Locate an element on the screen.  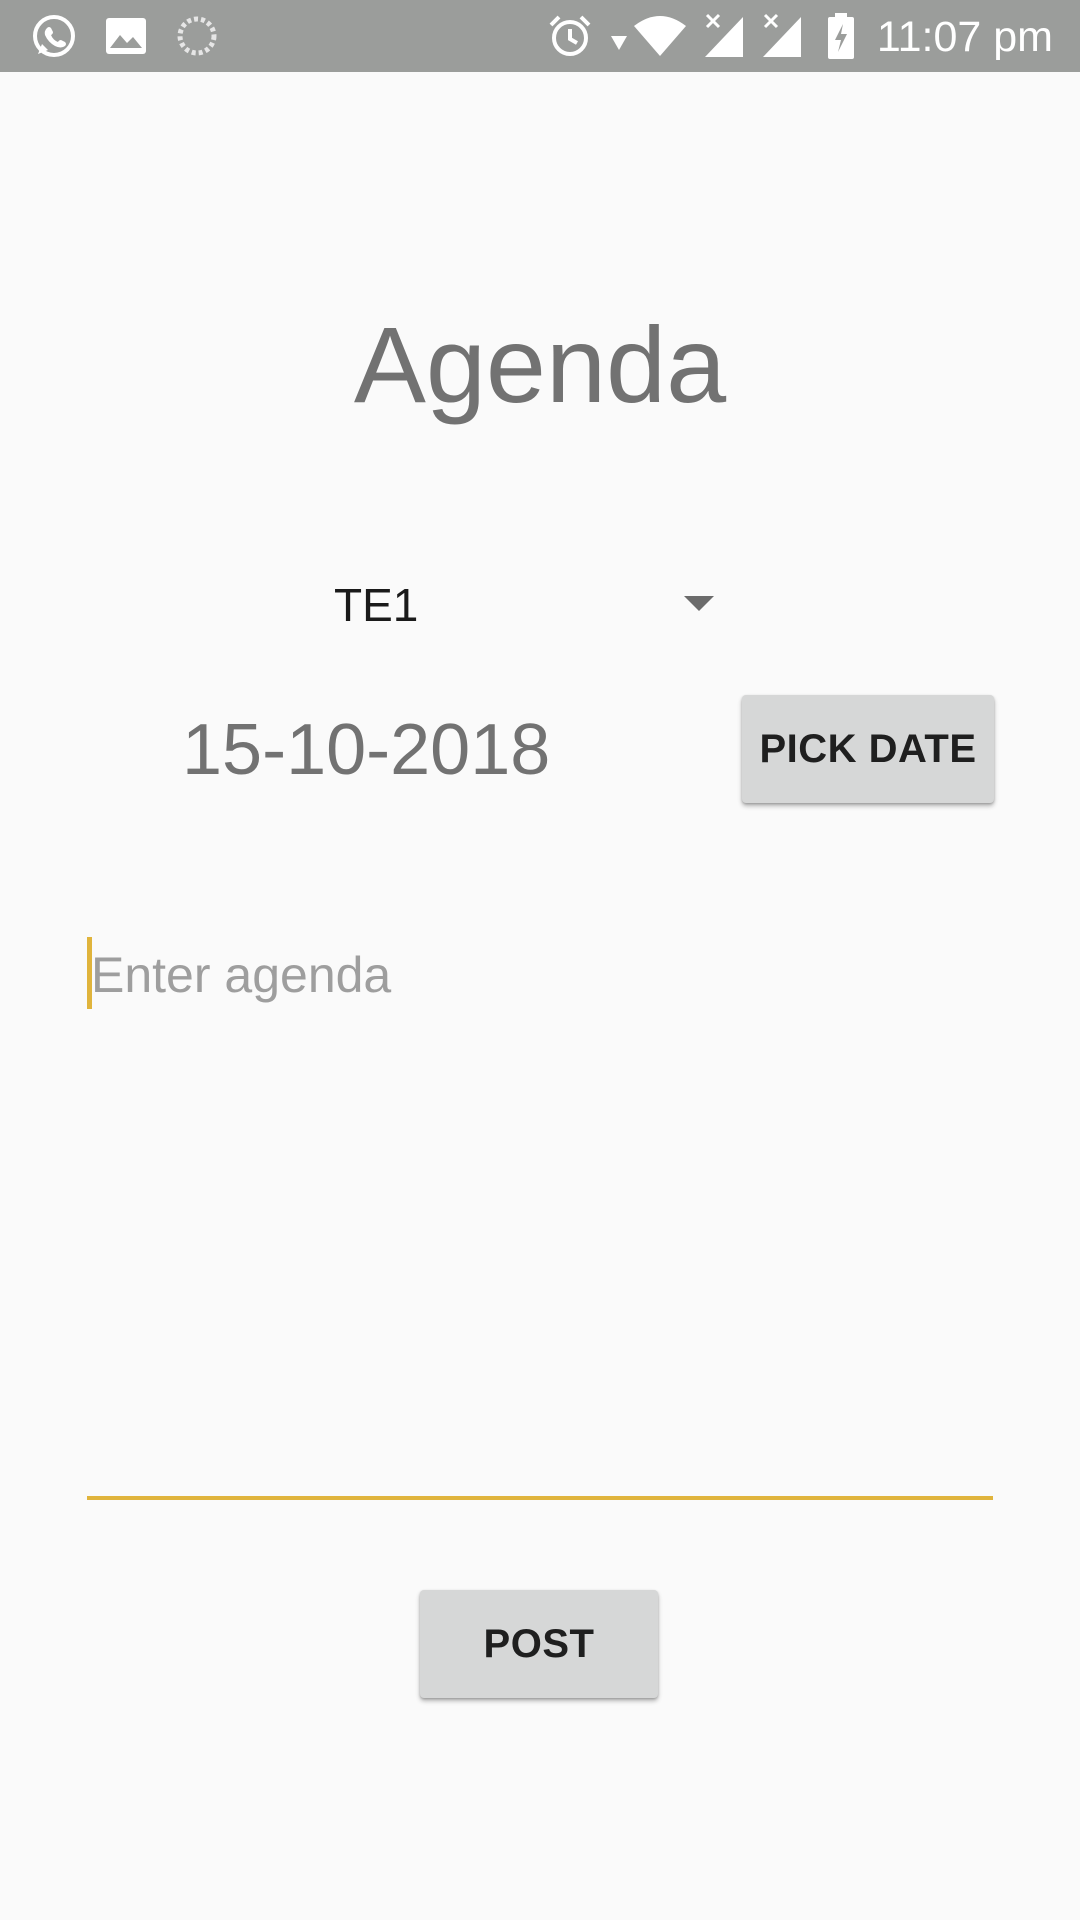
alarm-icon is located at coordinates (570, 36).